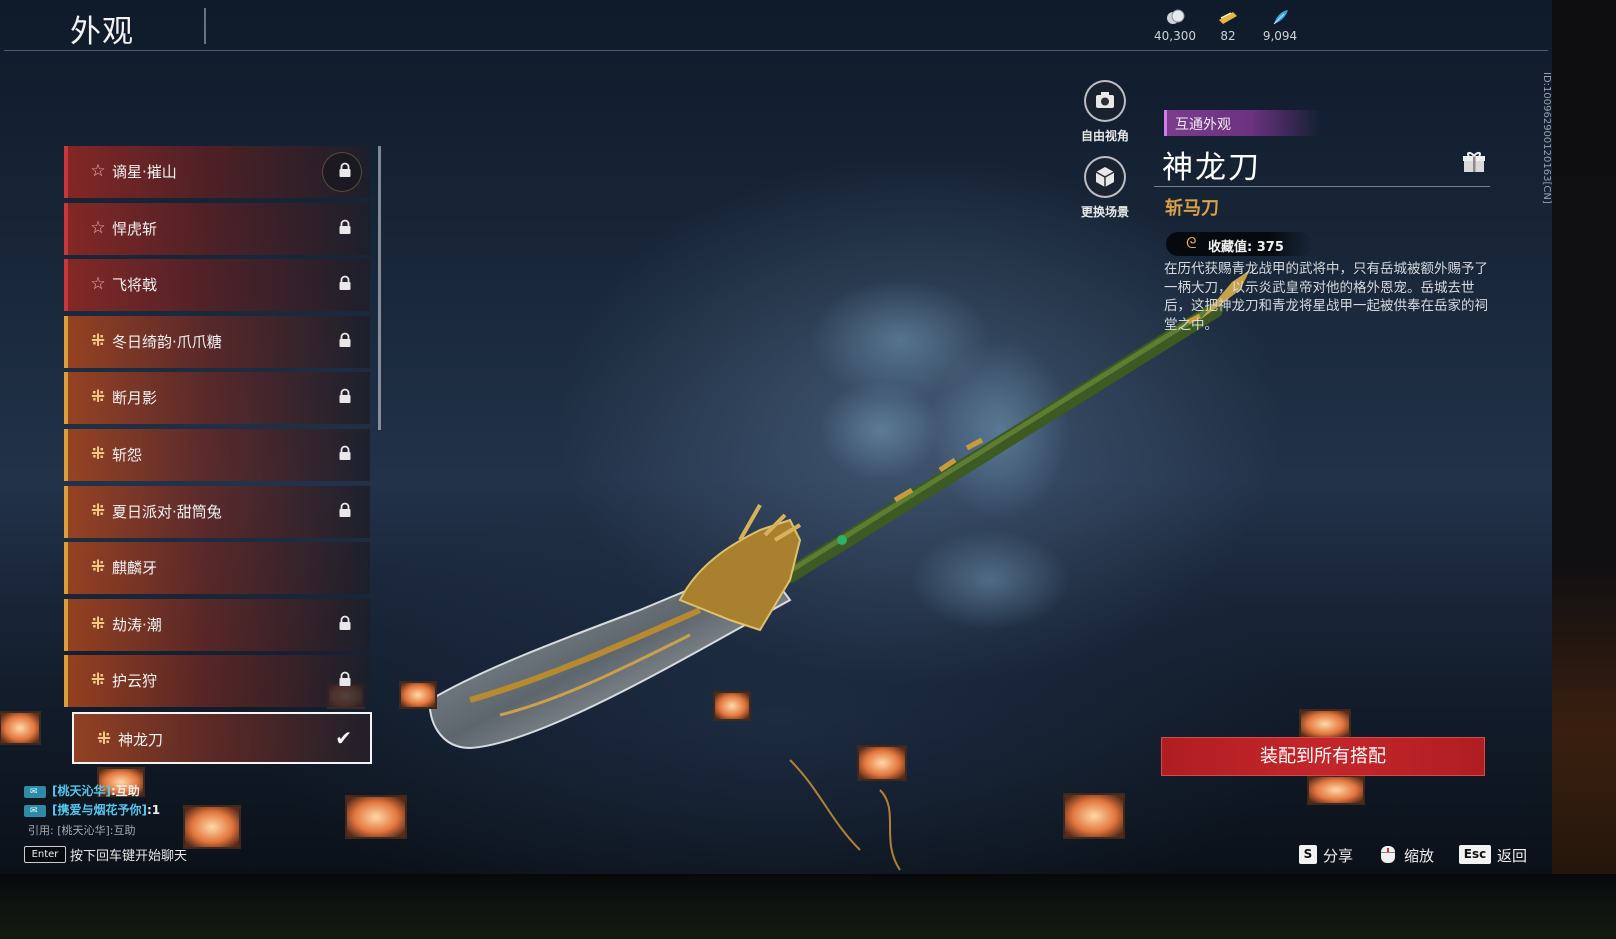 The height and width of the screenshot is (939, 1616). What do you see at coordinates (167, 511) in the screenshot?
I see `skin-name: 夏日派对·甜筒兔` at bounding box center [167, 511].